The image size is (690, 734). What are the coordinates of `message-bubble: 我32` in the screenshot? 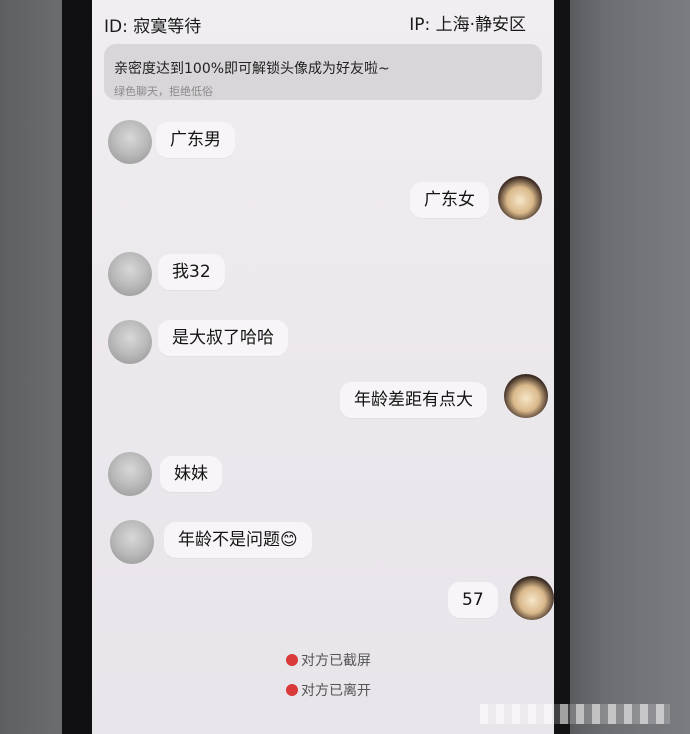 It's located at (191, 272).